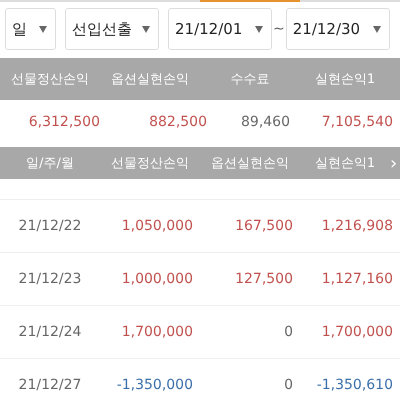 Image resolution: width=400 pixels, height=400 pixels. I want to click on table-cell: 21/12/24, so click(50, 332).